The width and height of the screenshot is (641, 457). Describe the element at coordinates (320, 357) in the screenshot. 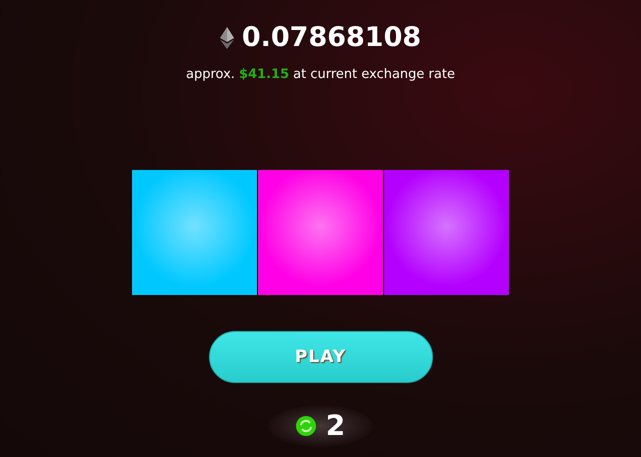

I see `play-button: PLAY` at that location.